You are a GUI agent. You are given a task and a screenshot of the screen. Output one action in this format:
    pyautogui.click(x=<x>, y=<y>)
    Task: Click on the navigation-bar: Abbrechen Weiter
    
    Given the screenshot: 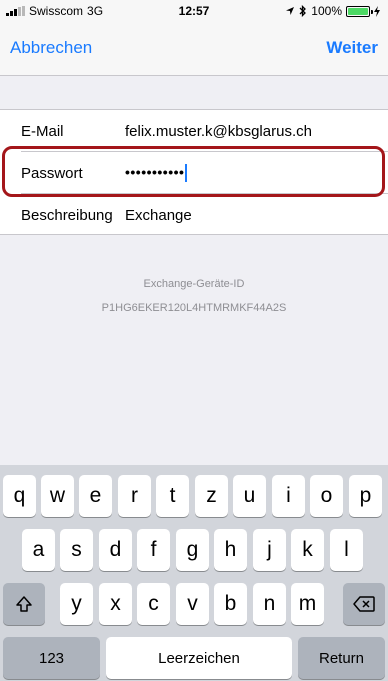 What is the action you would take?
    pyautogui.click(x=194, y=49)
    